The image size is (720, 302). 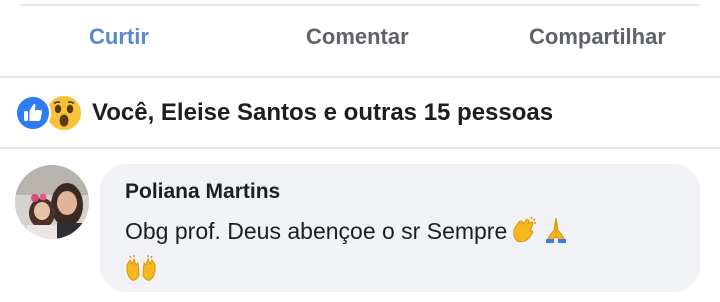 What do you see at coordinates (360, 148) in the screenshot?
I see `comments-divider` at bounding box center [360, 148].